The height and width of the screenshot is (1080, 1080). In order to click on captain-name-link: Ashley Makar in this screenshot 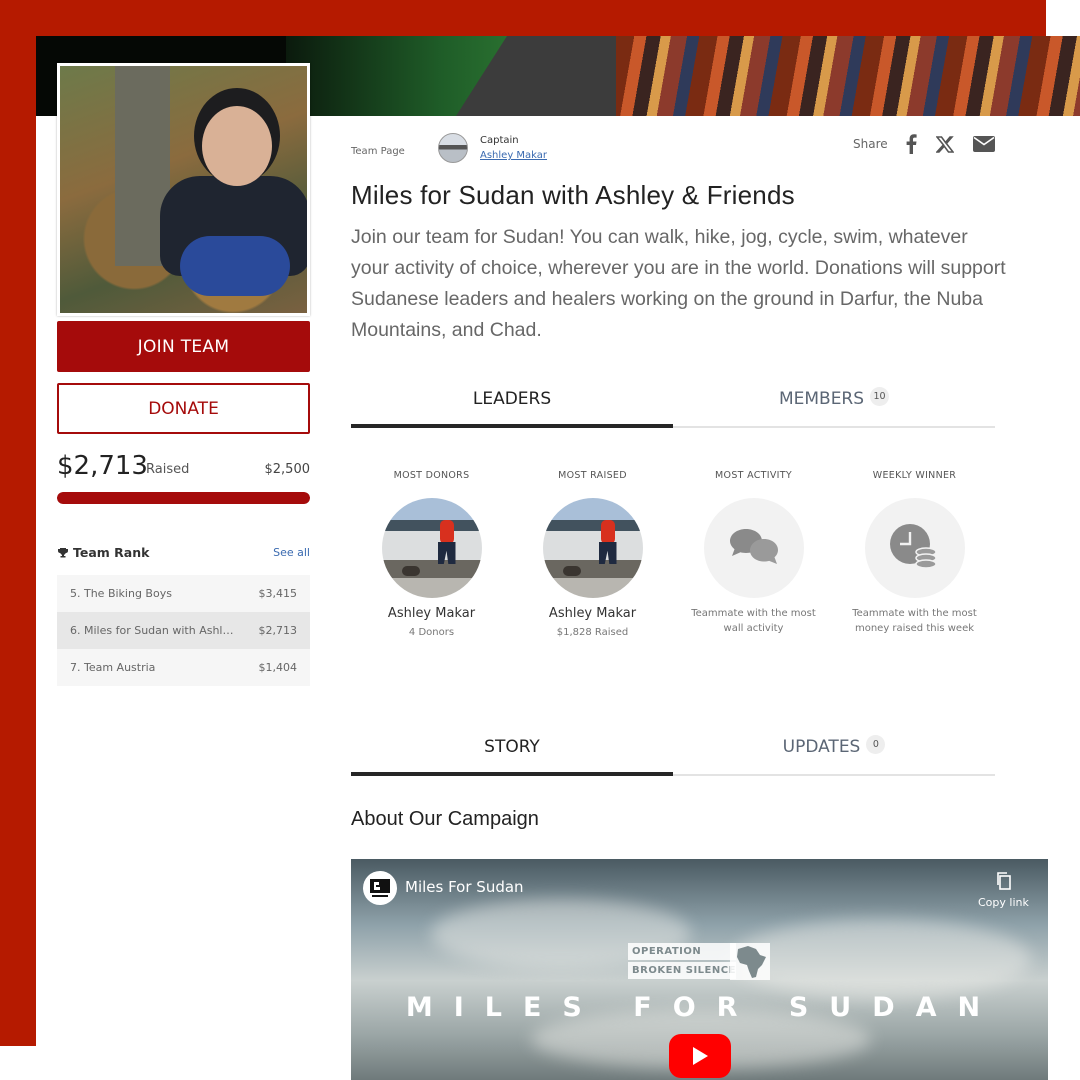, I will do `click(513, 155)`.